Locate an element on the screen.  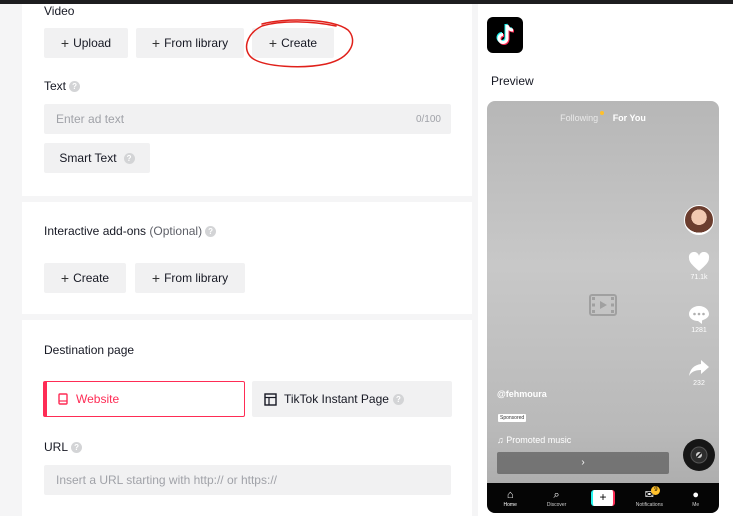
music-row: ♫ Promoted music is located at coordinates (534, 440).